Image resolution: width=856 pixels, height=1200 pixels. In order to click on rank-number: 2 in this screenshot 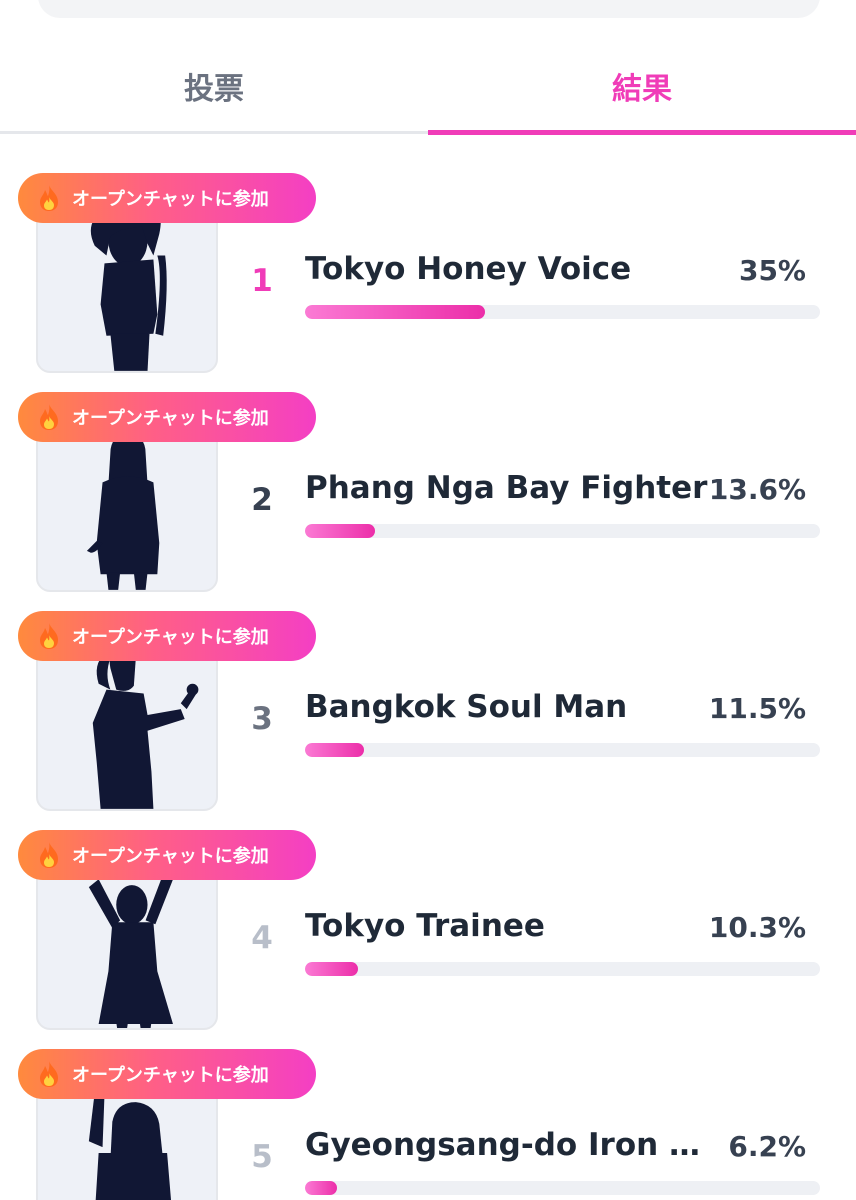, I will do `click(262, 500)`.